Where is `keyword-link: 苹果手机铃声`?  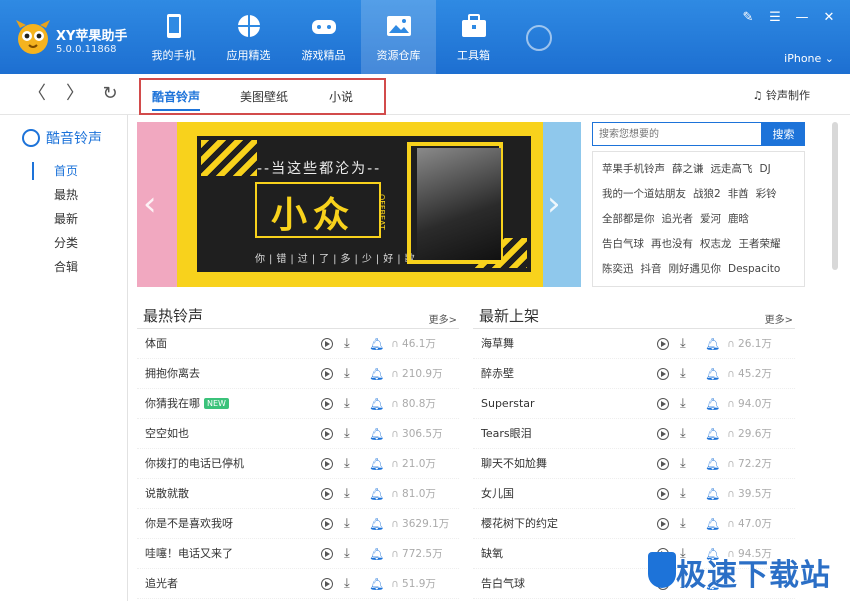 keyword-link: 苹果手机铃声 is located at coordinates (633, 169).